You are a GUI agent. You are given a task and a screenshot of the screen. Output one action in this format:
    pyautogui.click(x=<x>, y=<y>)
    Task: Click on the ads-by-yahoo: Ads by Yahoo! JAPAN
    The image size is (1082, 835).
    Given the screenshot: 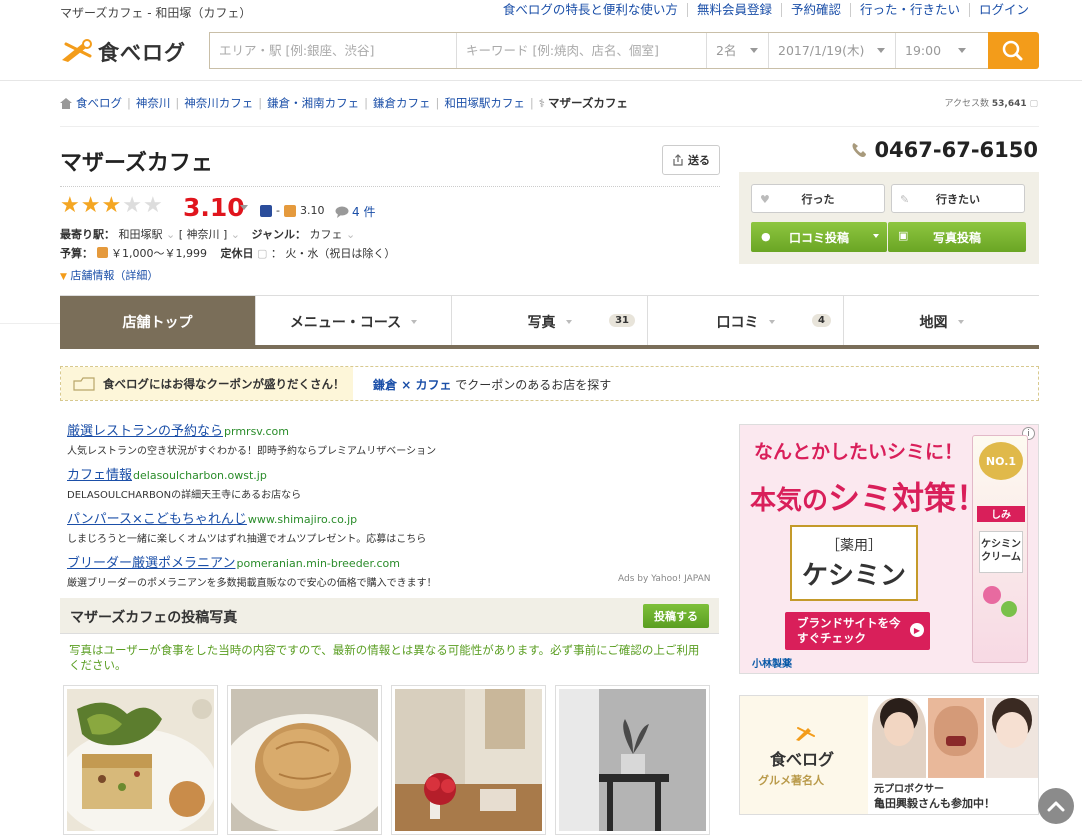 What is the action you would take?
    pyautogui.click(x=664, y=579)
    